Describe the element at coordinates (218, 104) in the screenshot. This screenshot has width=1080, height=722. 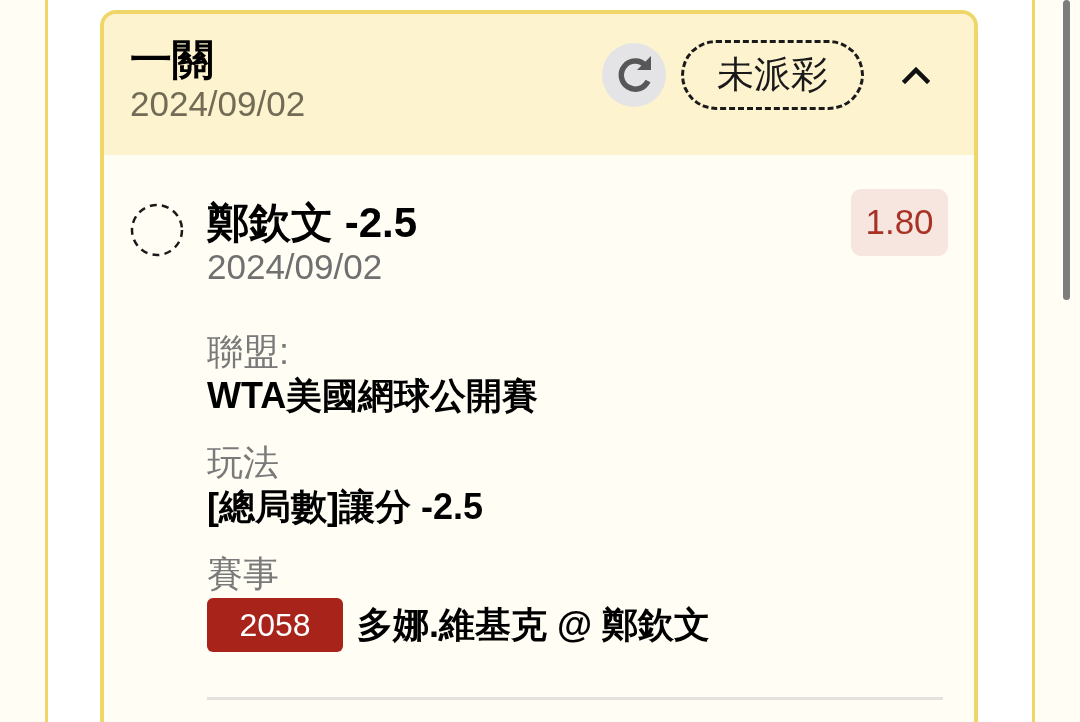
I see `card-date: 2024/09/02` at that location.